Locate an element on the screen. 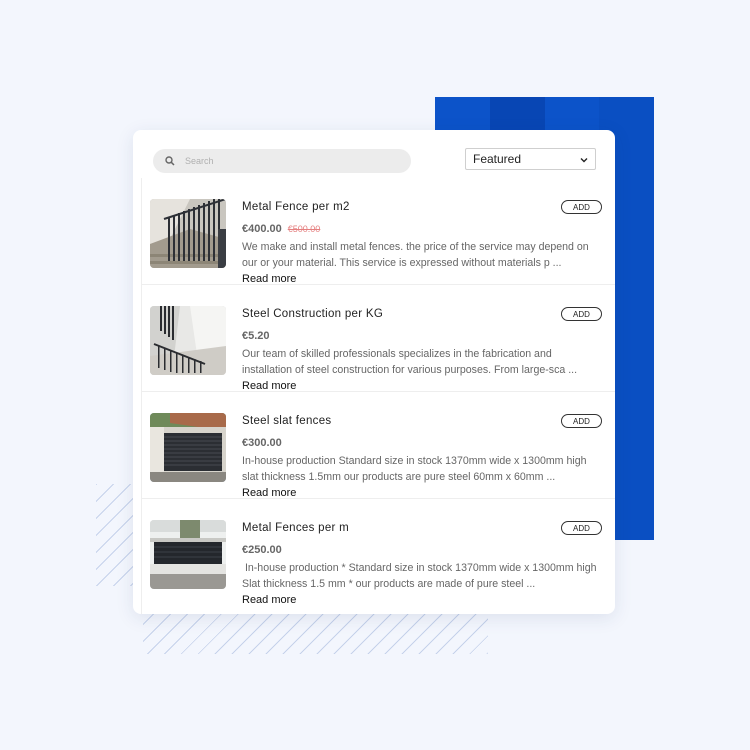 This screenshot has width=750, height=750. current-price: €250.00 is located at coordinates (262, 550).